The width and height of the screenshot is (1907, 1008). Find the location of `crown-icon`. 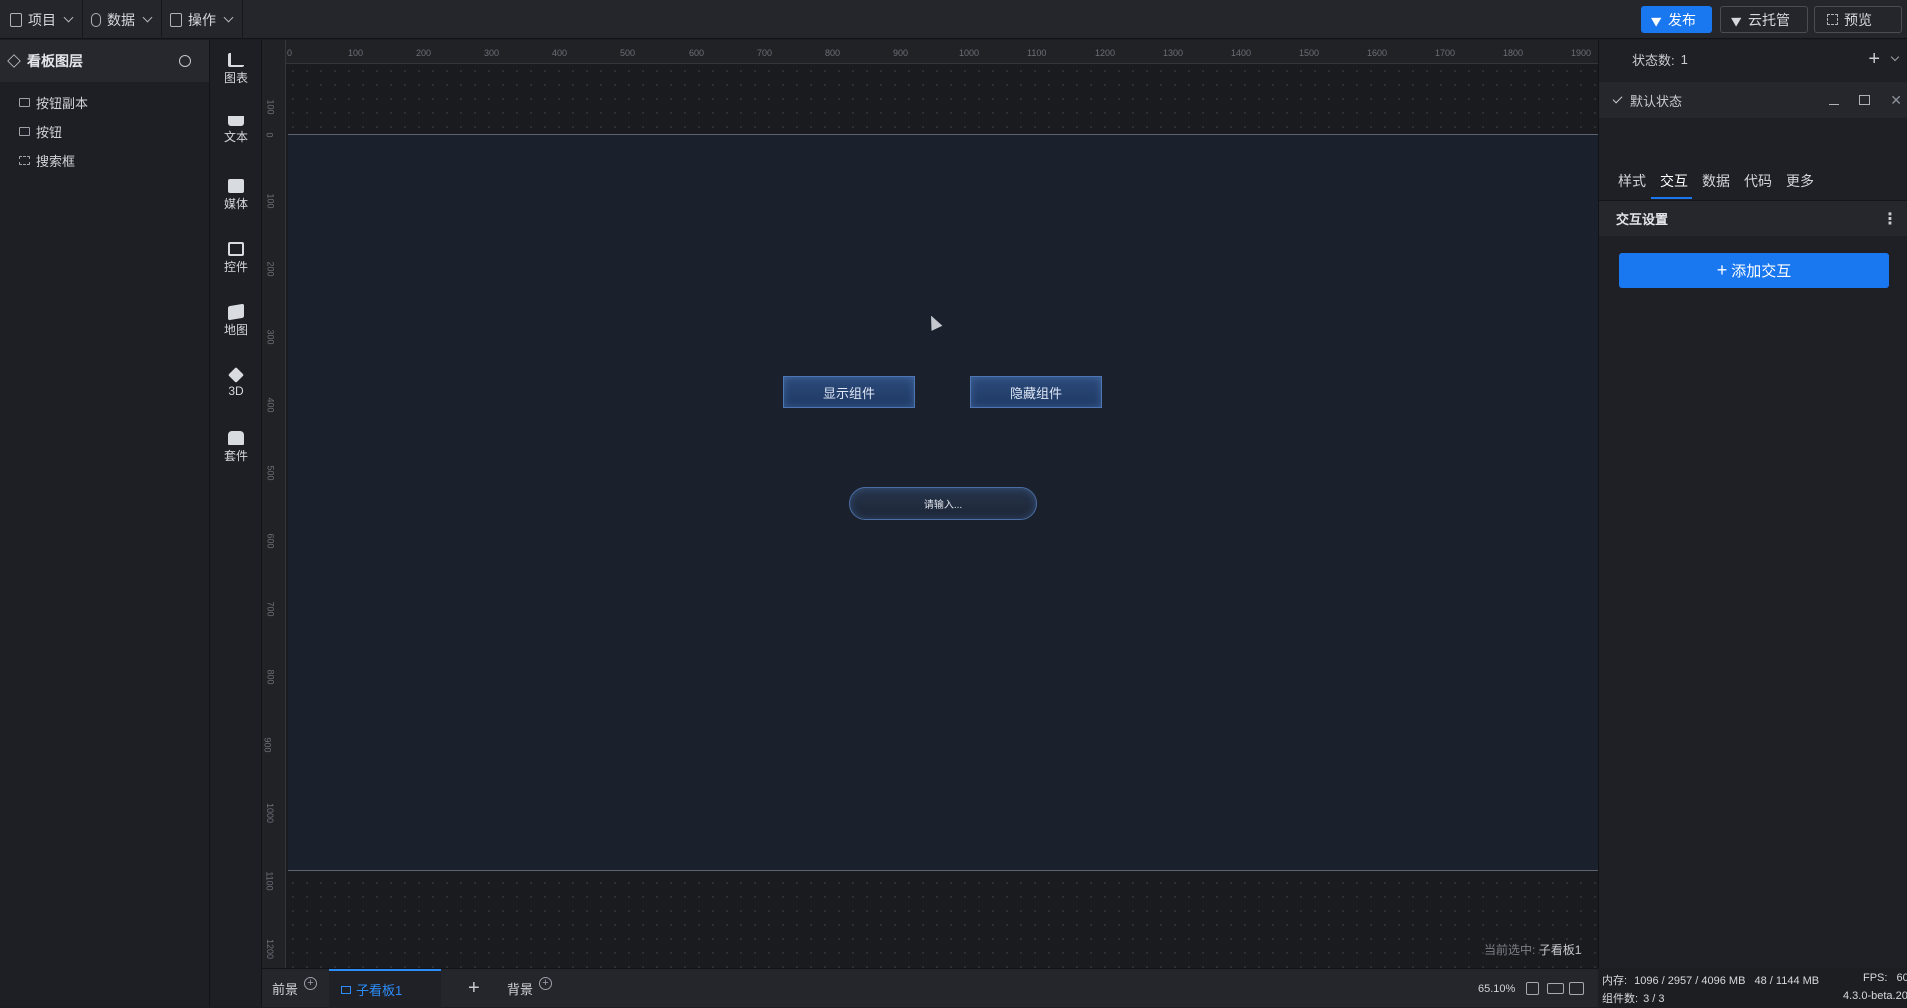

crown-icon is located at coordinates (236, 121).